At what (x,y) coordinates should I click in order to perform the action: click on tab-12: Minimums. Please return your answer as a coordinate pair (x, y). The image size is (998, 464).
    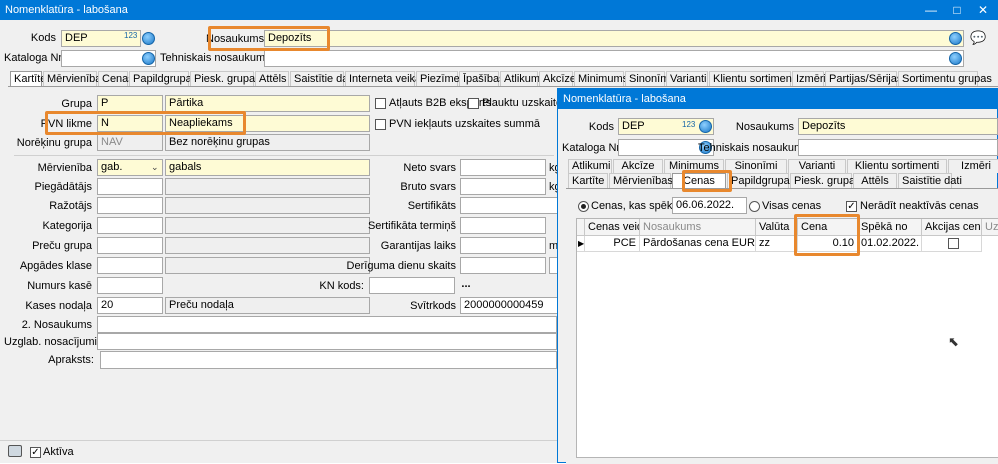
    Looking at the image, I should click on (601, 79).